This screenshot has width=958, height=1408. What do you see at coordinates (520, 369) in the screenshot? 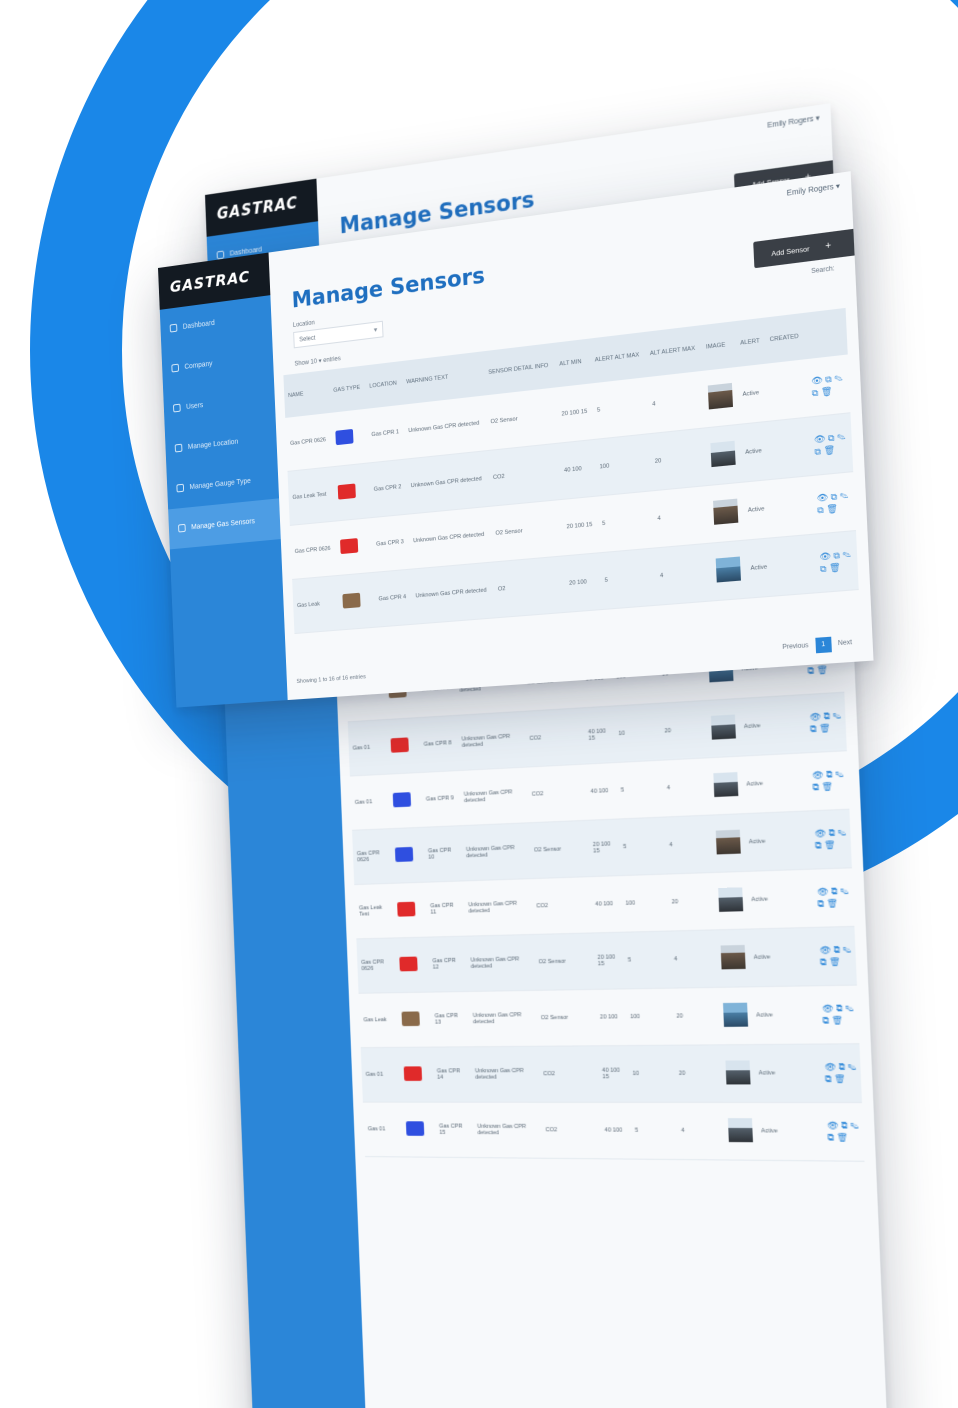
I see `column-header: SENSOR DETAIL INFO` at bounding box center [520, 369].